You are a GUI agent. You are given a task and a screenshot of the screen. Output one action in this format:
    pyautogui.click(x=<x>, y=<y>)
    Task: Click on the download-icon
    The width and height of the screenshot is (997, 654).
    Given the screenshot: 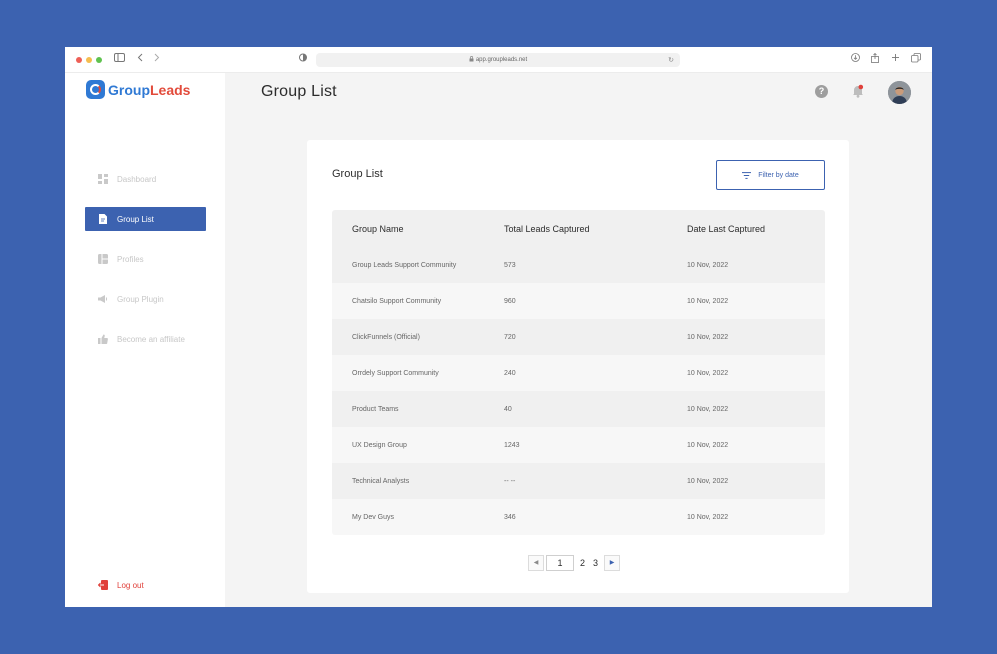 What is the action you would take?
    pyautogui.click(x=855, y=60)
    